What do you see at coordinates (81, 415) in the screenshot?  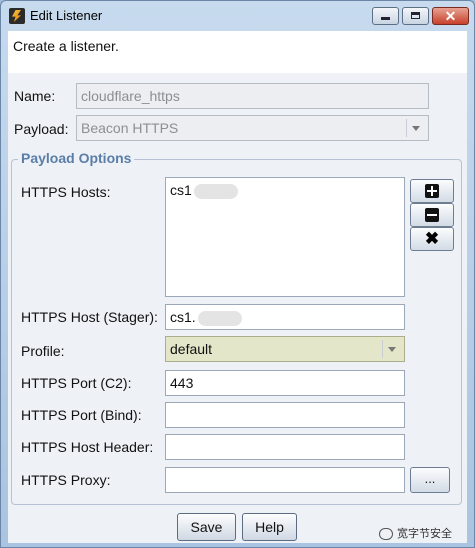 I see `https-port-bind-label: HTTPS Port (Bind):` at bounding box center [81, 415].